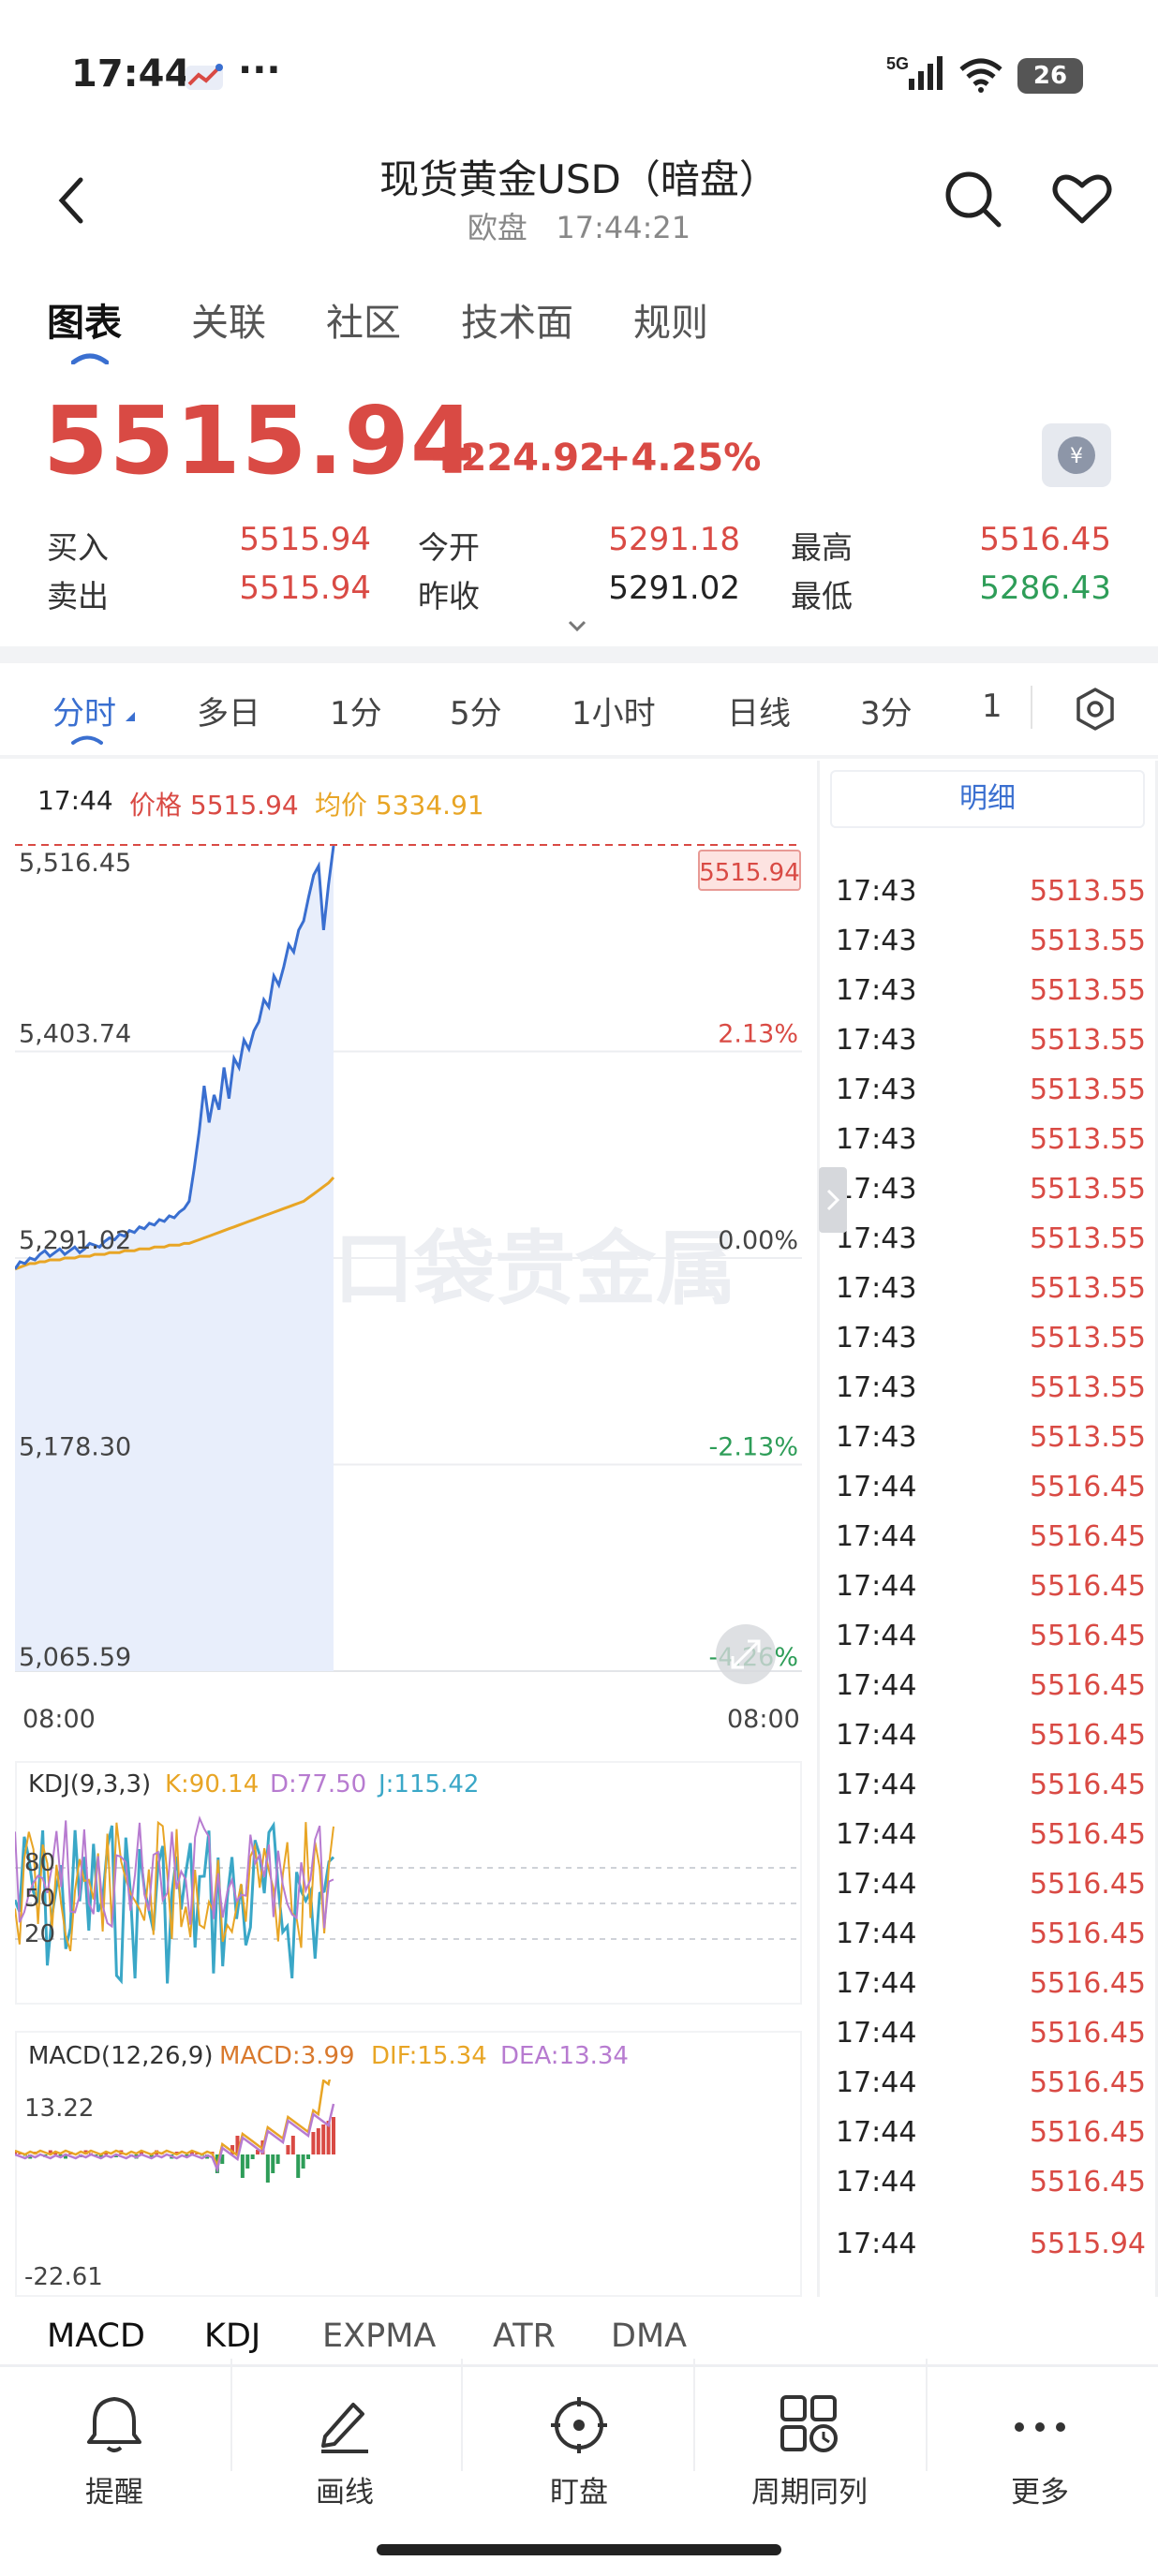  What do you see at coordinates (70, 201) in the screenshot?
I see `chevron-left-icon` at bounding box center [70, 201].